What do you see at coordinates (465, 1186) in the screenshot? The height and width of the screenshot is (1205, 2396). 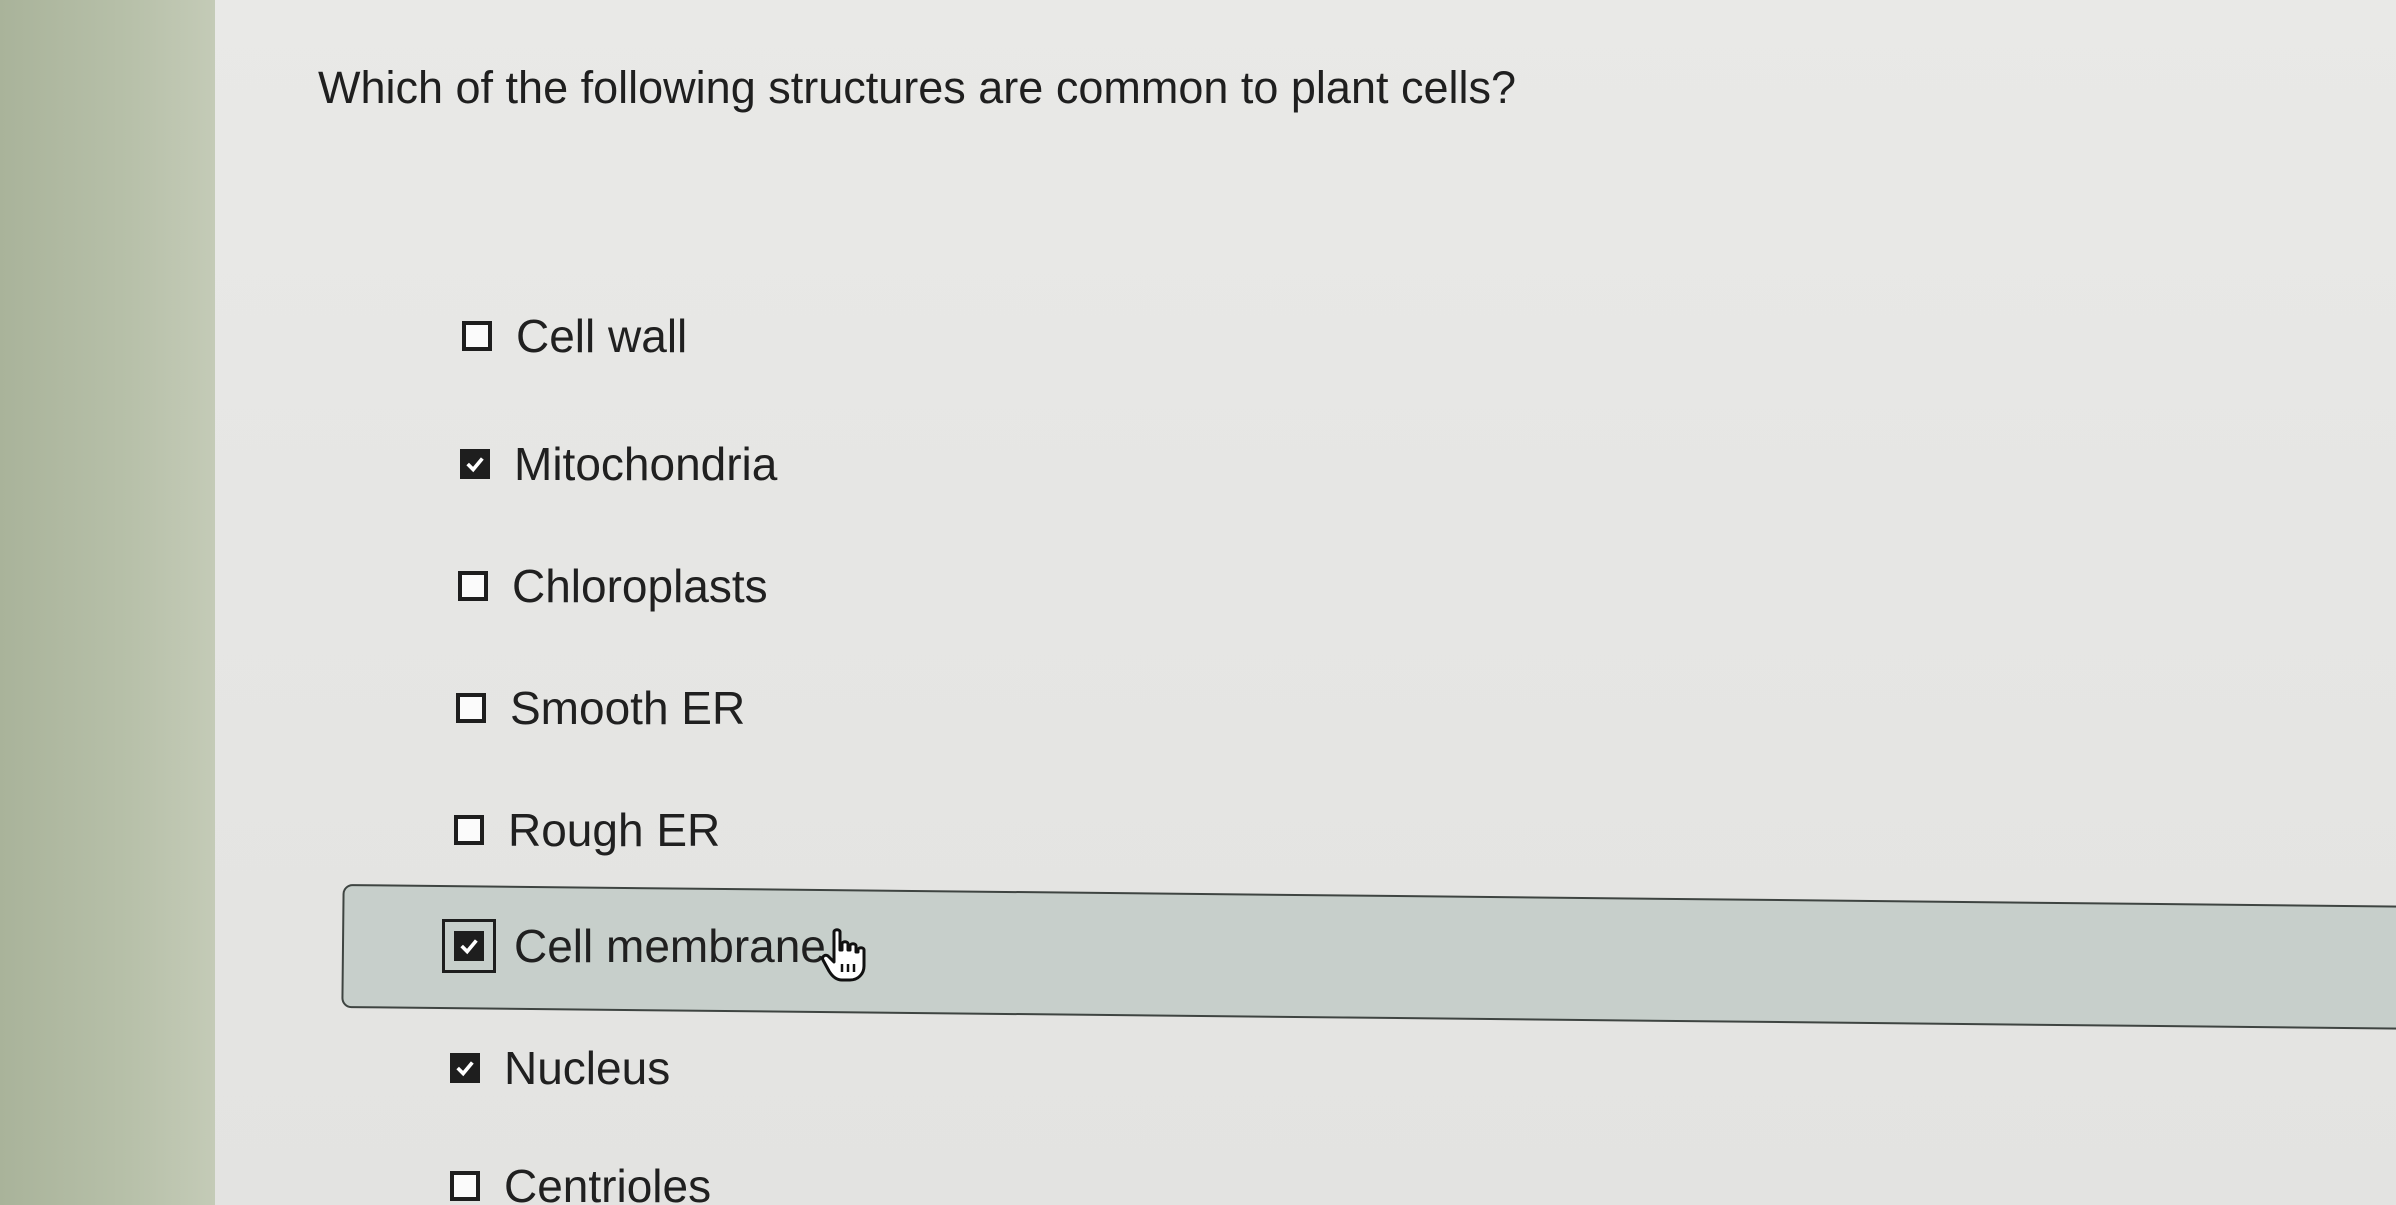 I see `checkbox-centrioles` at bounding box center [465, 1186].